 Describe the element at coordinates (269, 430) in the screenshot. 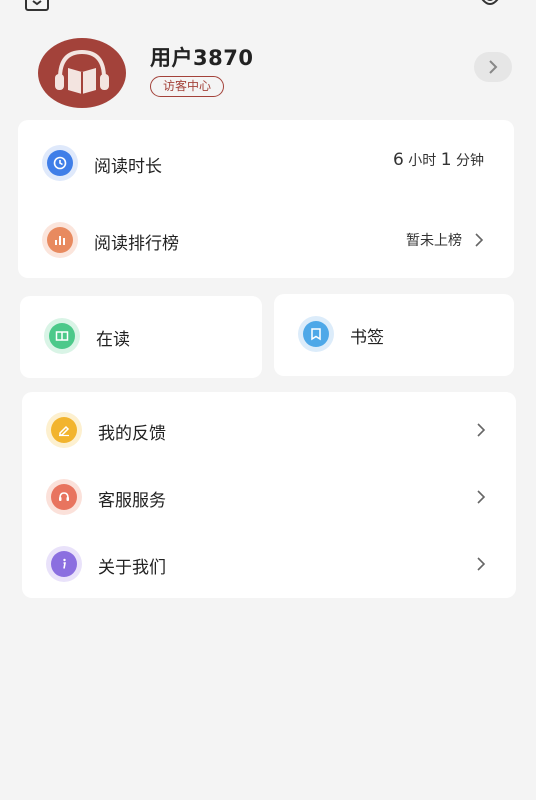

I see `feedback-row: 我的反馈` at that location.